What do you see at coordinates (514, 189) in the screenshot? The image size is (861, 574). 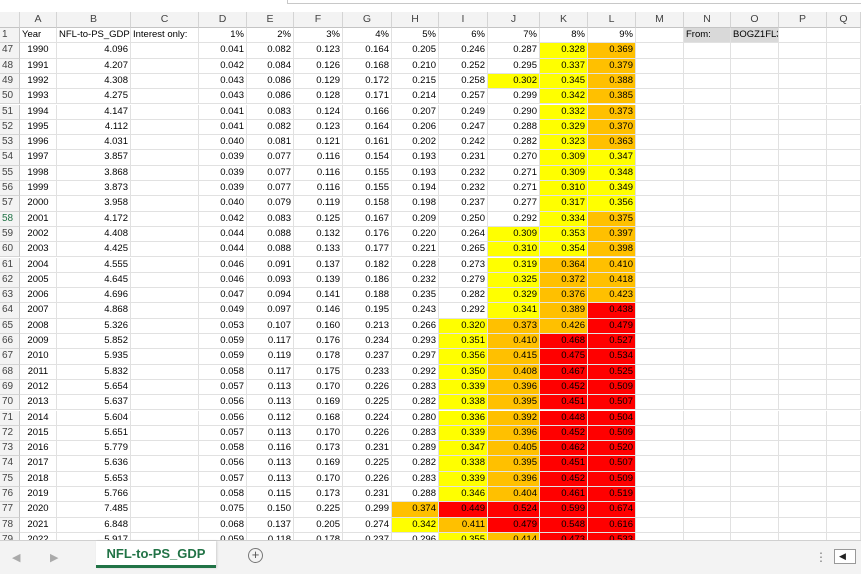 I see `data-cell: 0.271` at bounding box center [514, 189].